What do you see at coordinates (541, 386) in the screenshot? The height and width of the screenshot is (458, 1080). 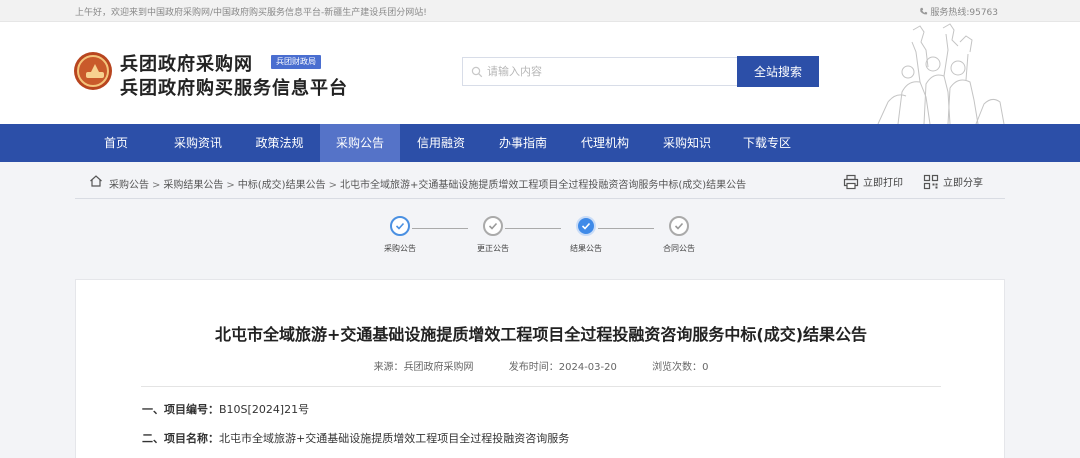 I see `meta-divider` at bounding box center [541, 386].